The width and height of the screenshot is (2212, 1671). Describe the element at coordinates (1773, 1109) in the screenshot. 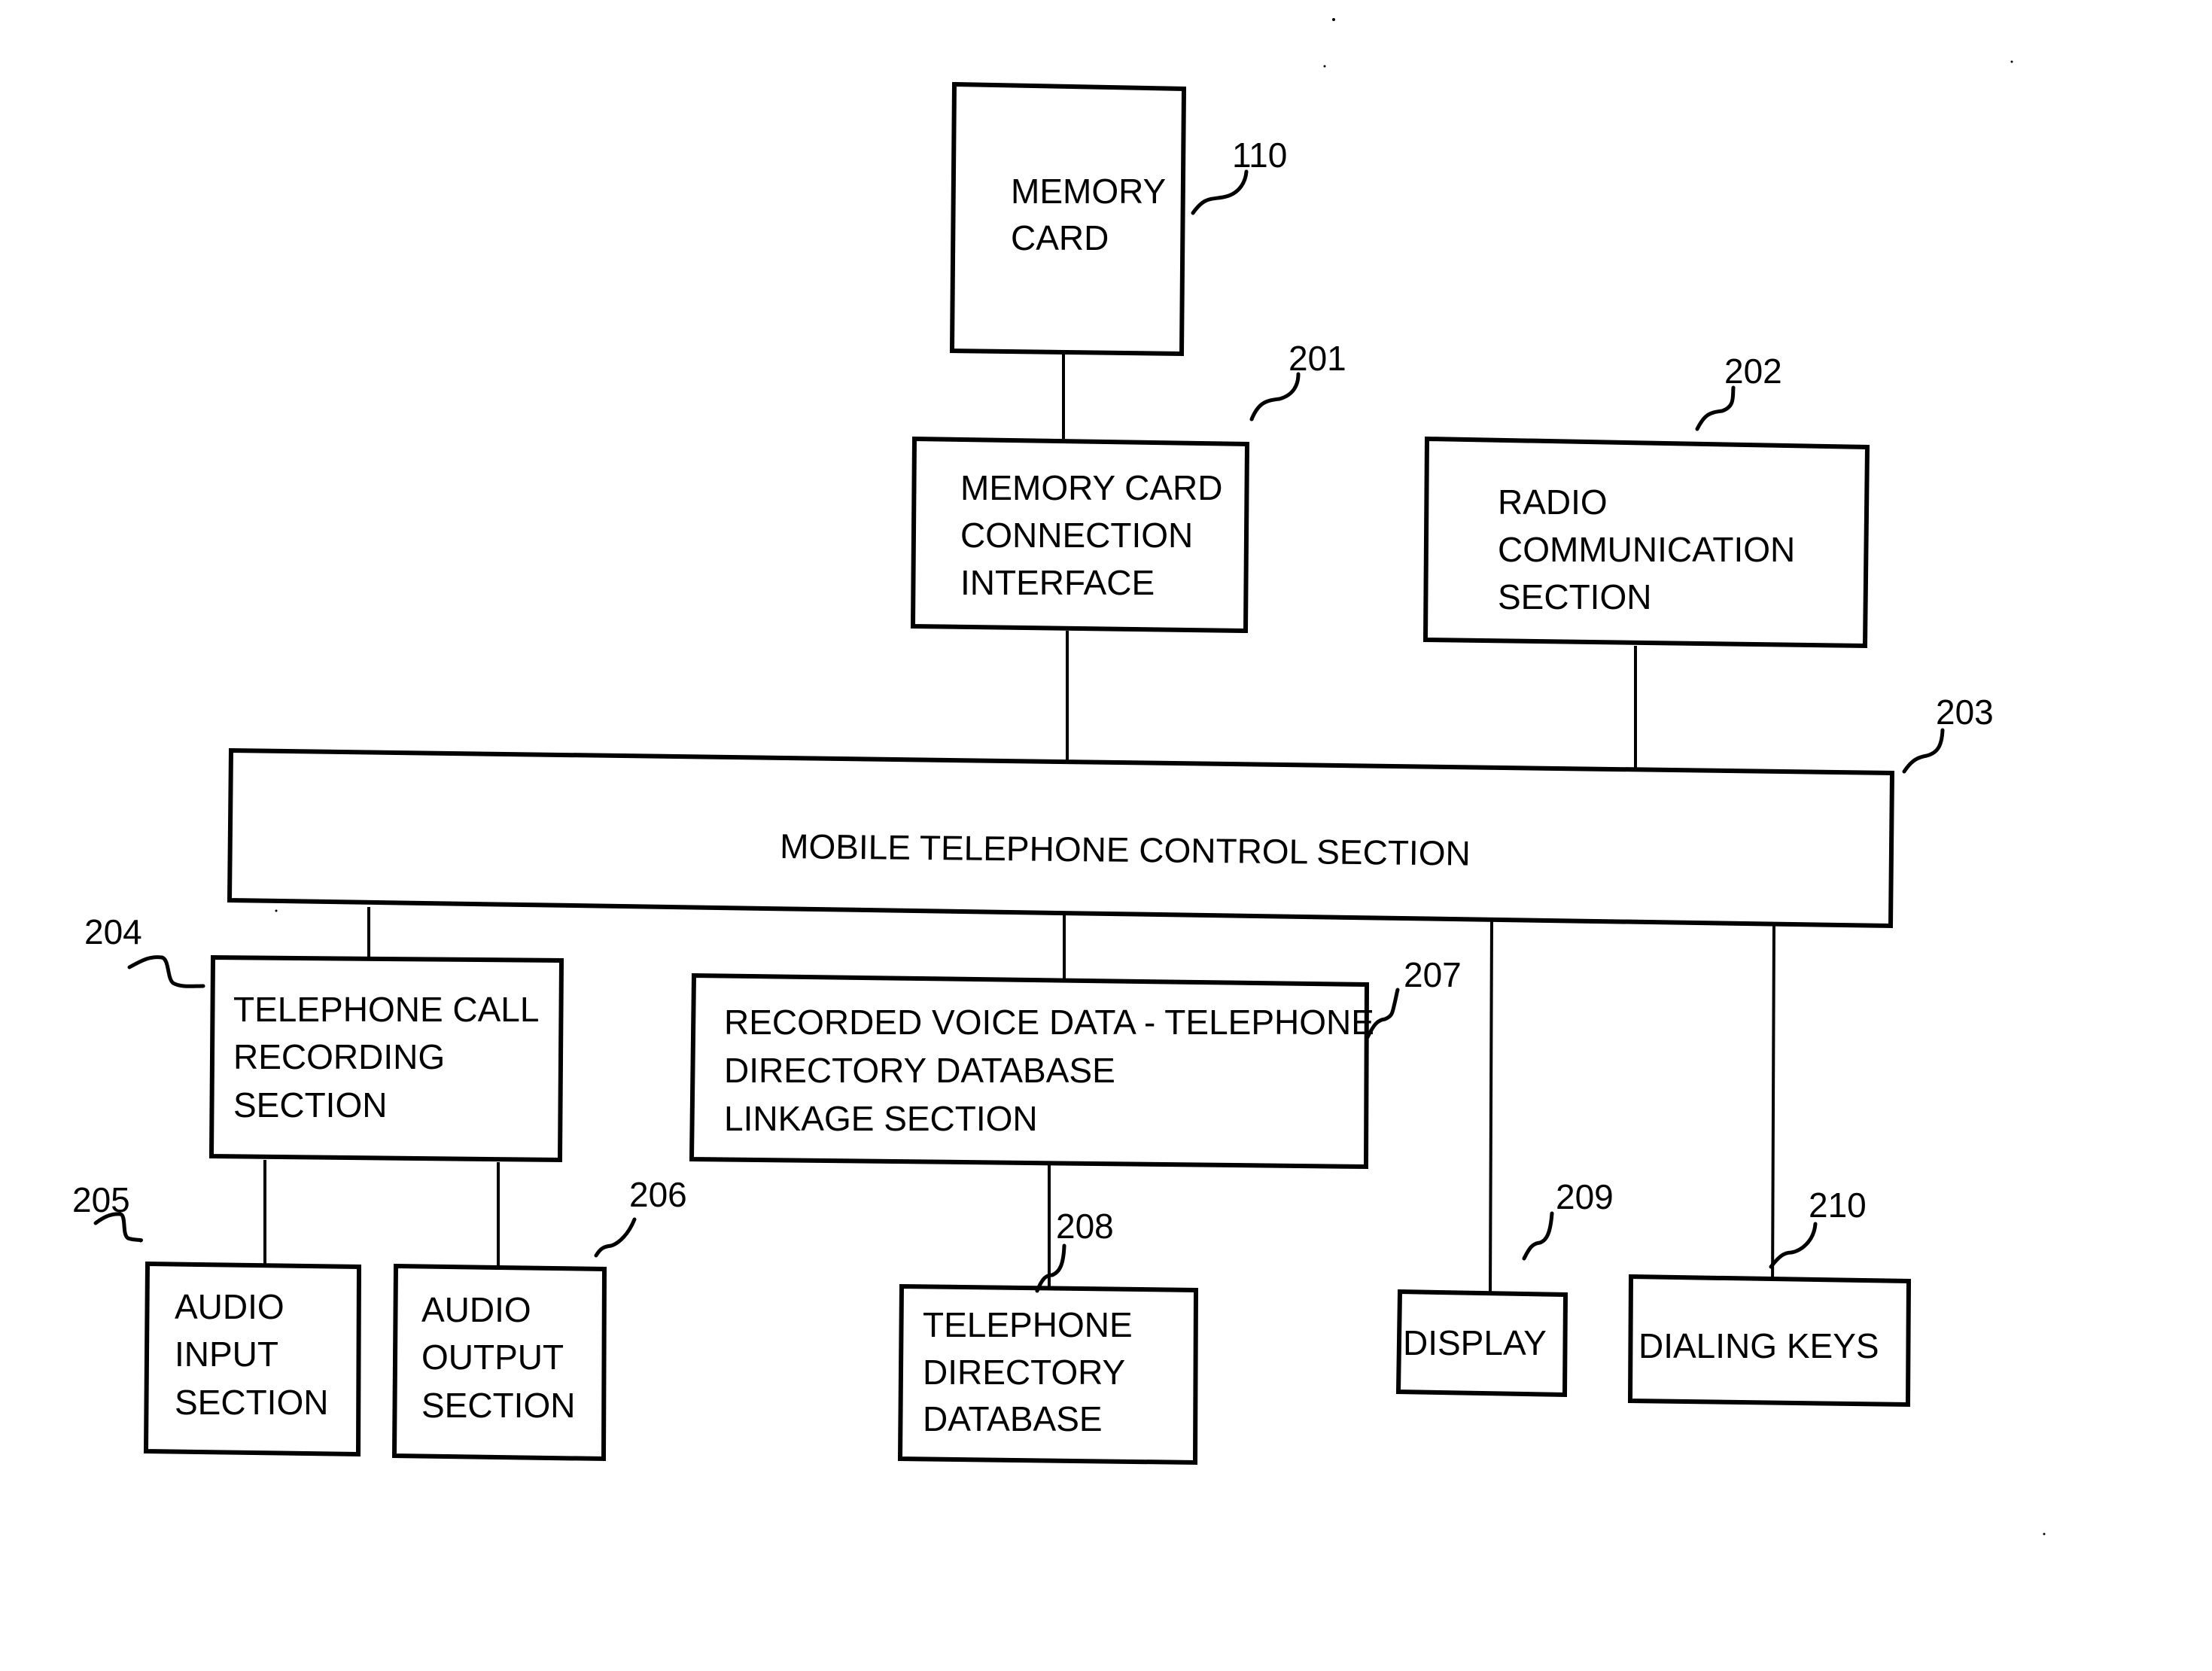

I see `wire-control-to-dialing-keys` at that location.